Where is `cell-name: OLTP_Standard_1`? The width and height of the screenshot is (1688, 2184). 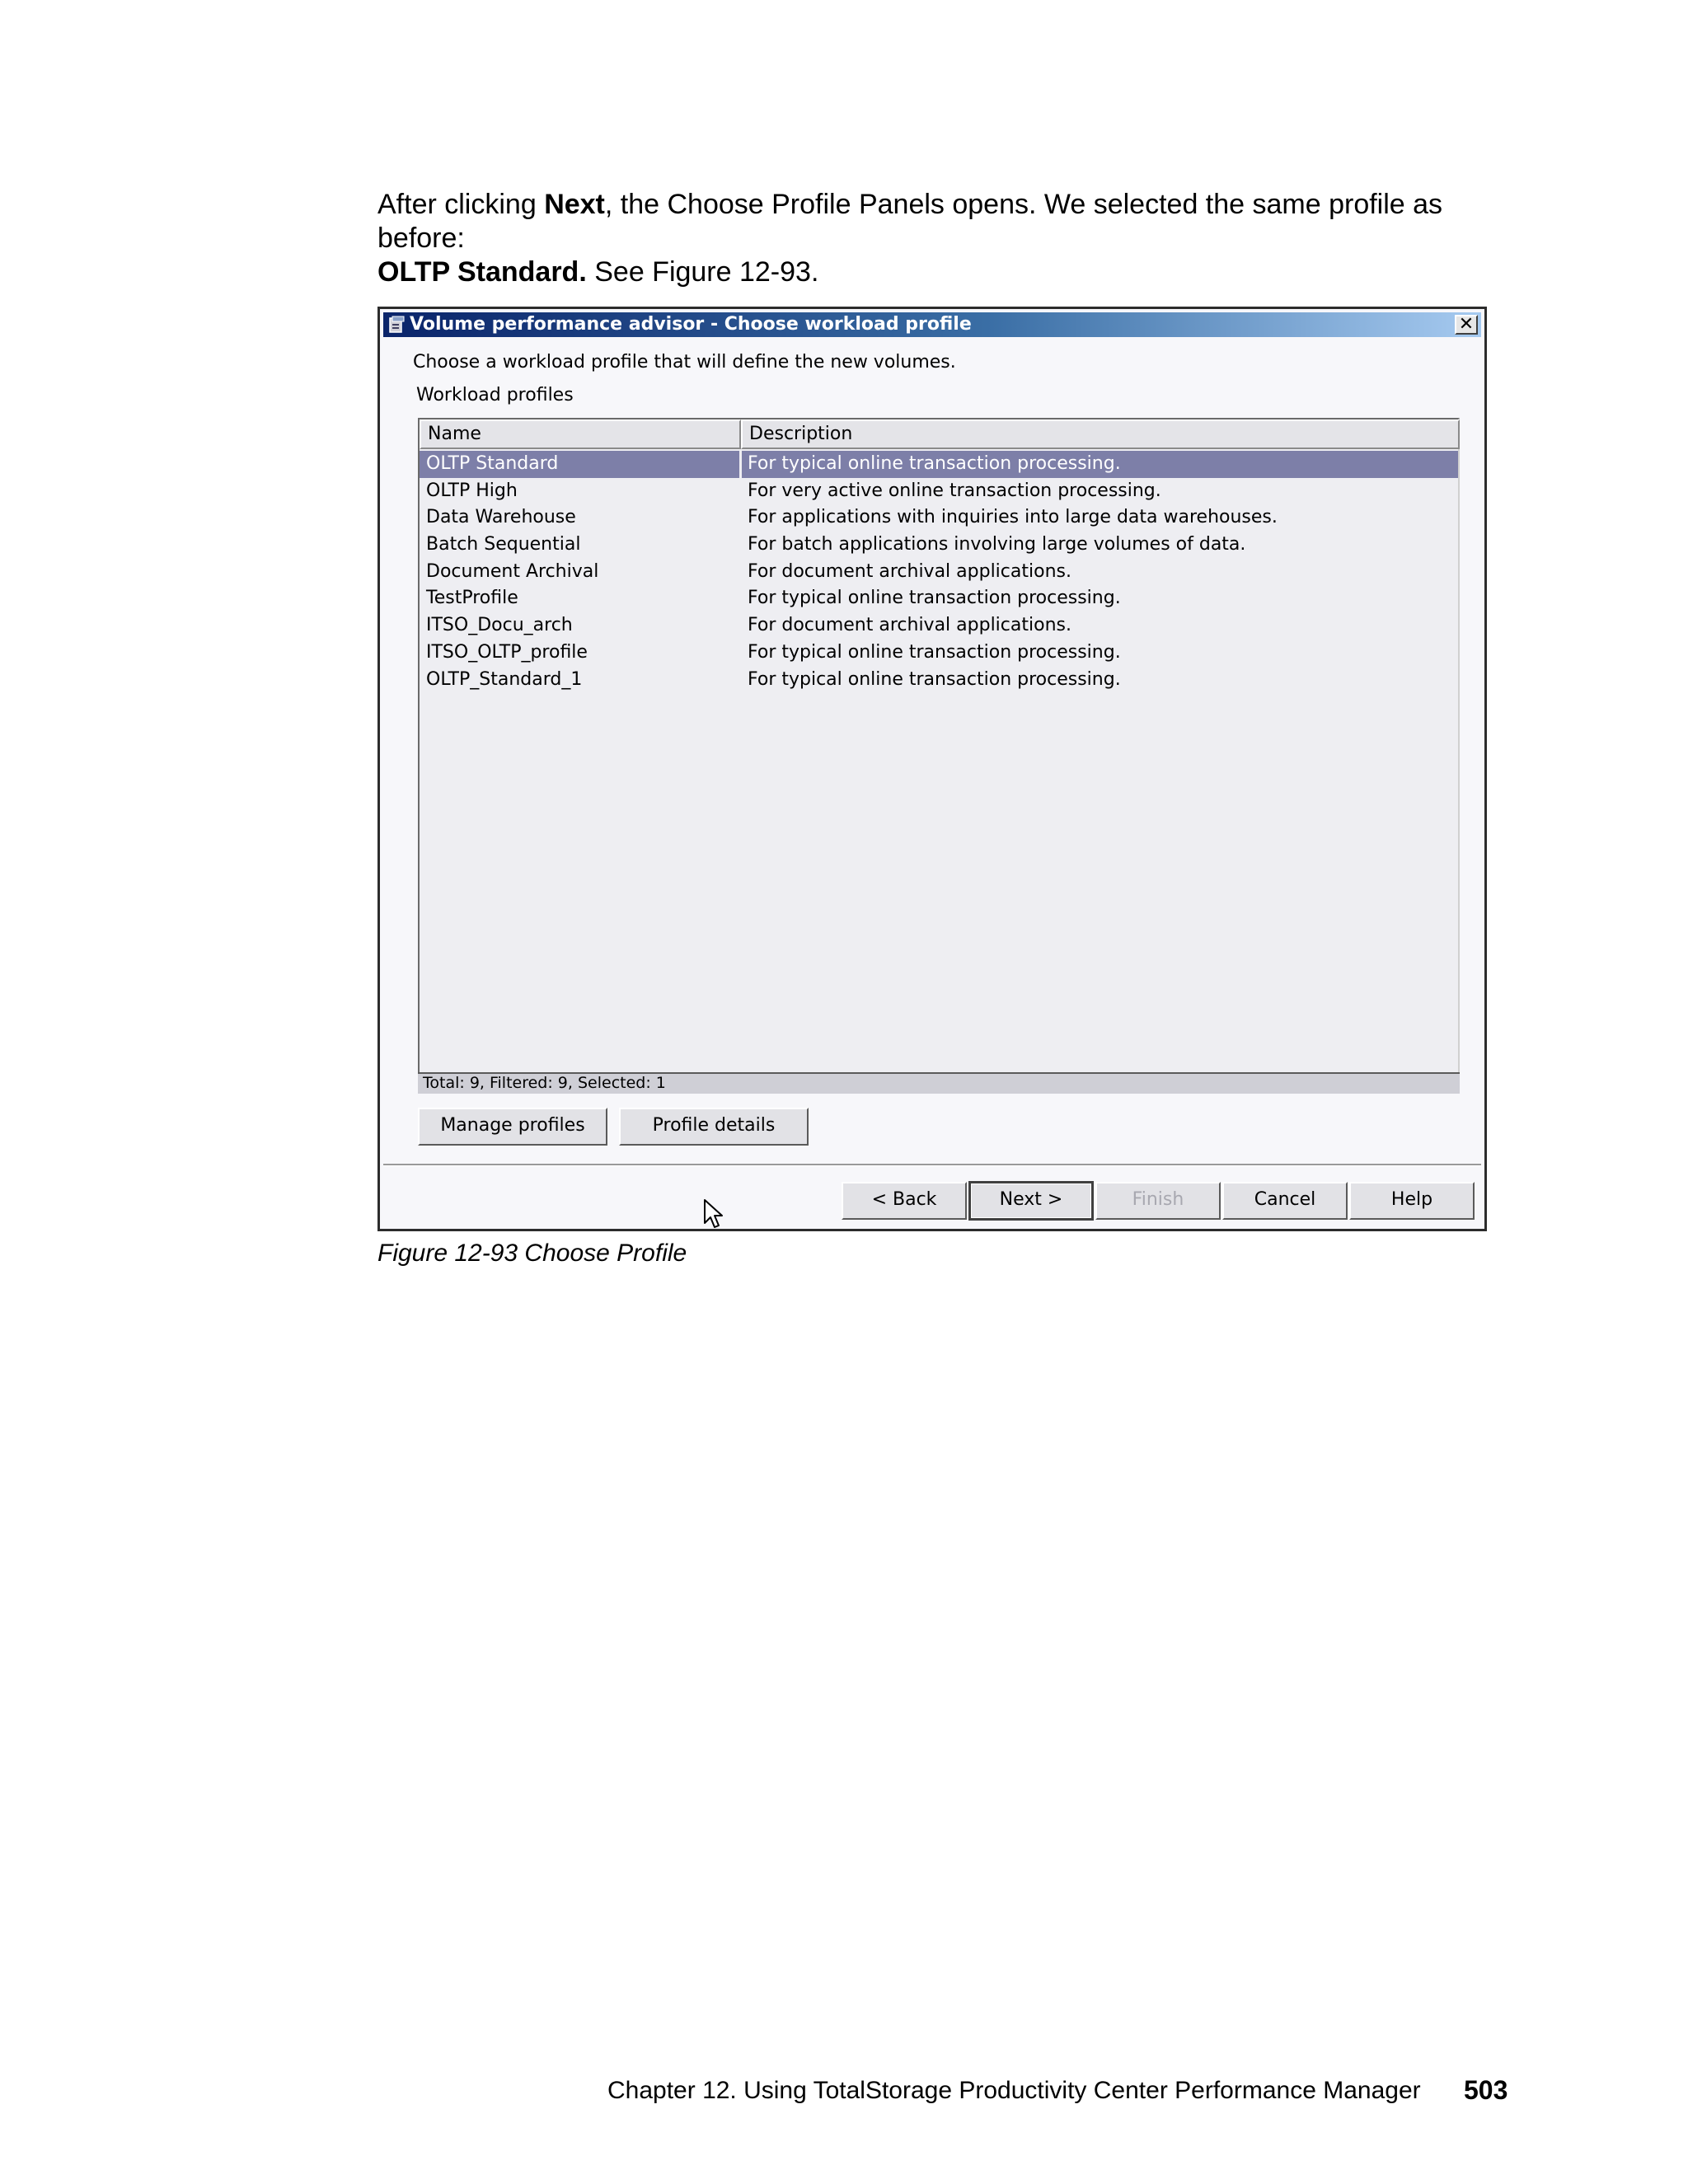
cell-name: OLTP_Standard_1 is located at coordinates (505, 679).